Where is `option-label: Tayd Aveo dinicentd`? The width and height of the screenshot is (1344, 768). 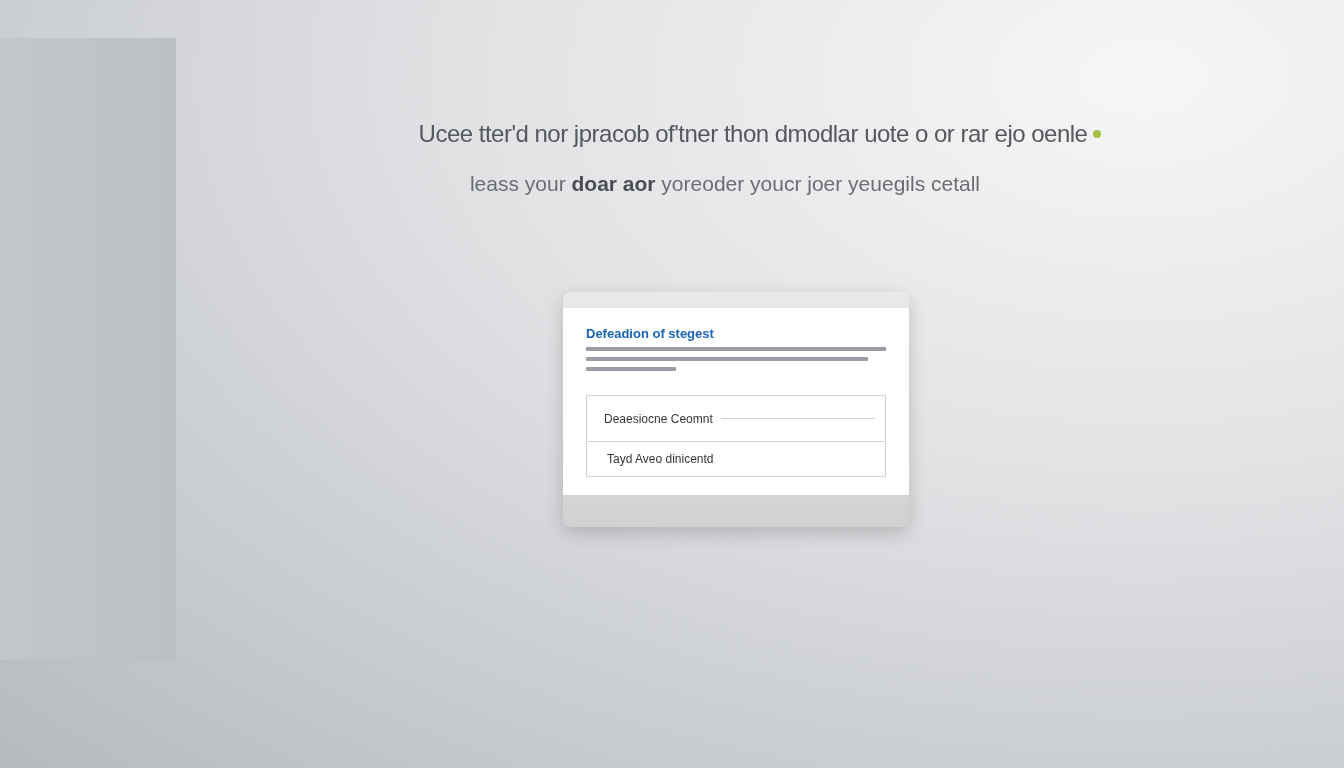 option-label: Tayd Aveo dinicentd is located at coordinates (660, 459).